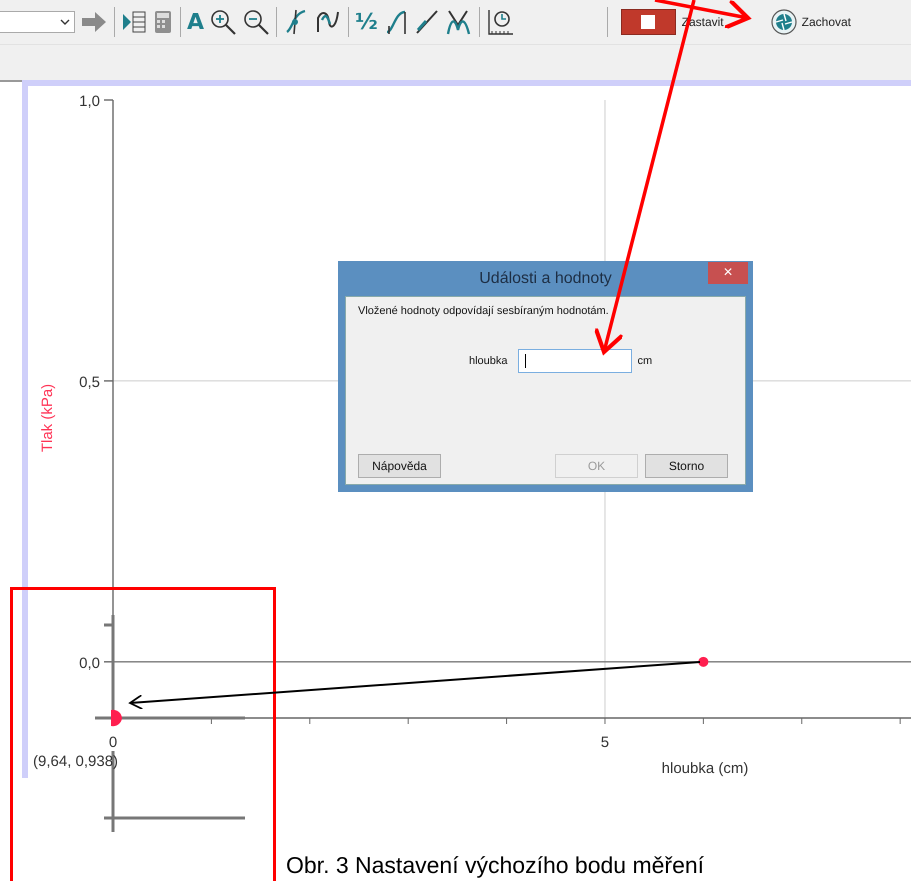 The height and width of the screenshot is (881, 911). What do you see at coordinates (108, 625) in the screenshot?
I see `tick-mark` at bounding box center [108, 625].